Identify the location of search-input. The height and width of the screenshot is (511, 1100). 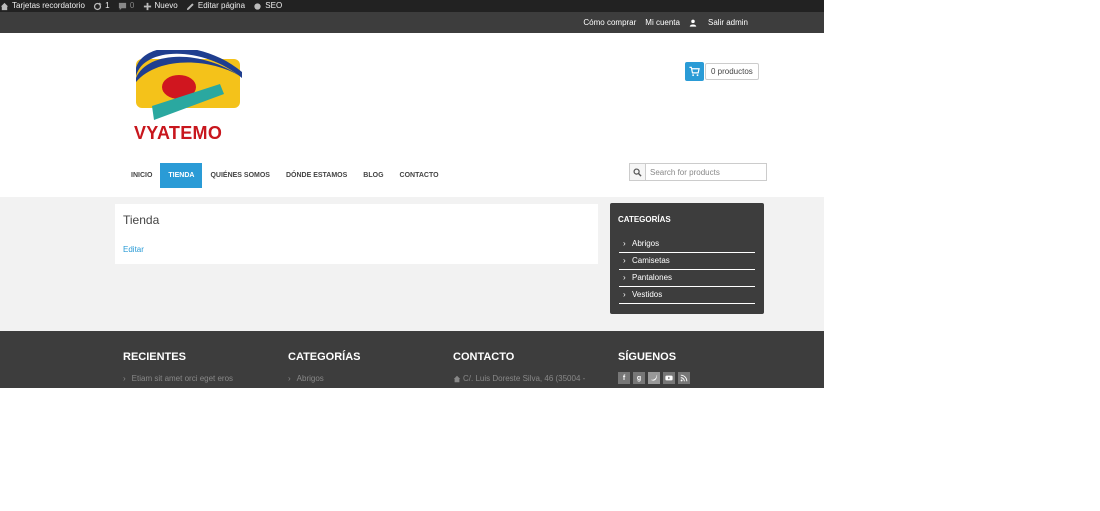
(705, 172).